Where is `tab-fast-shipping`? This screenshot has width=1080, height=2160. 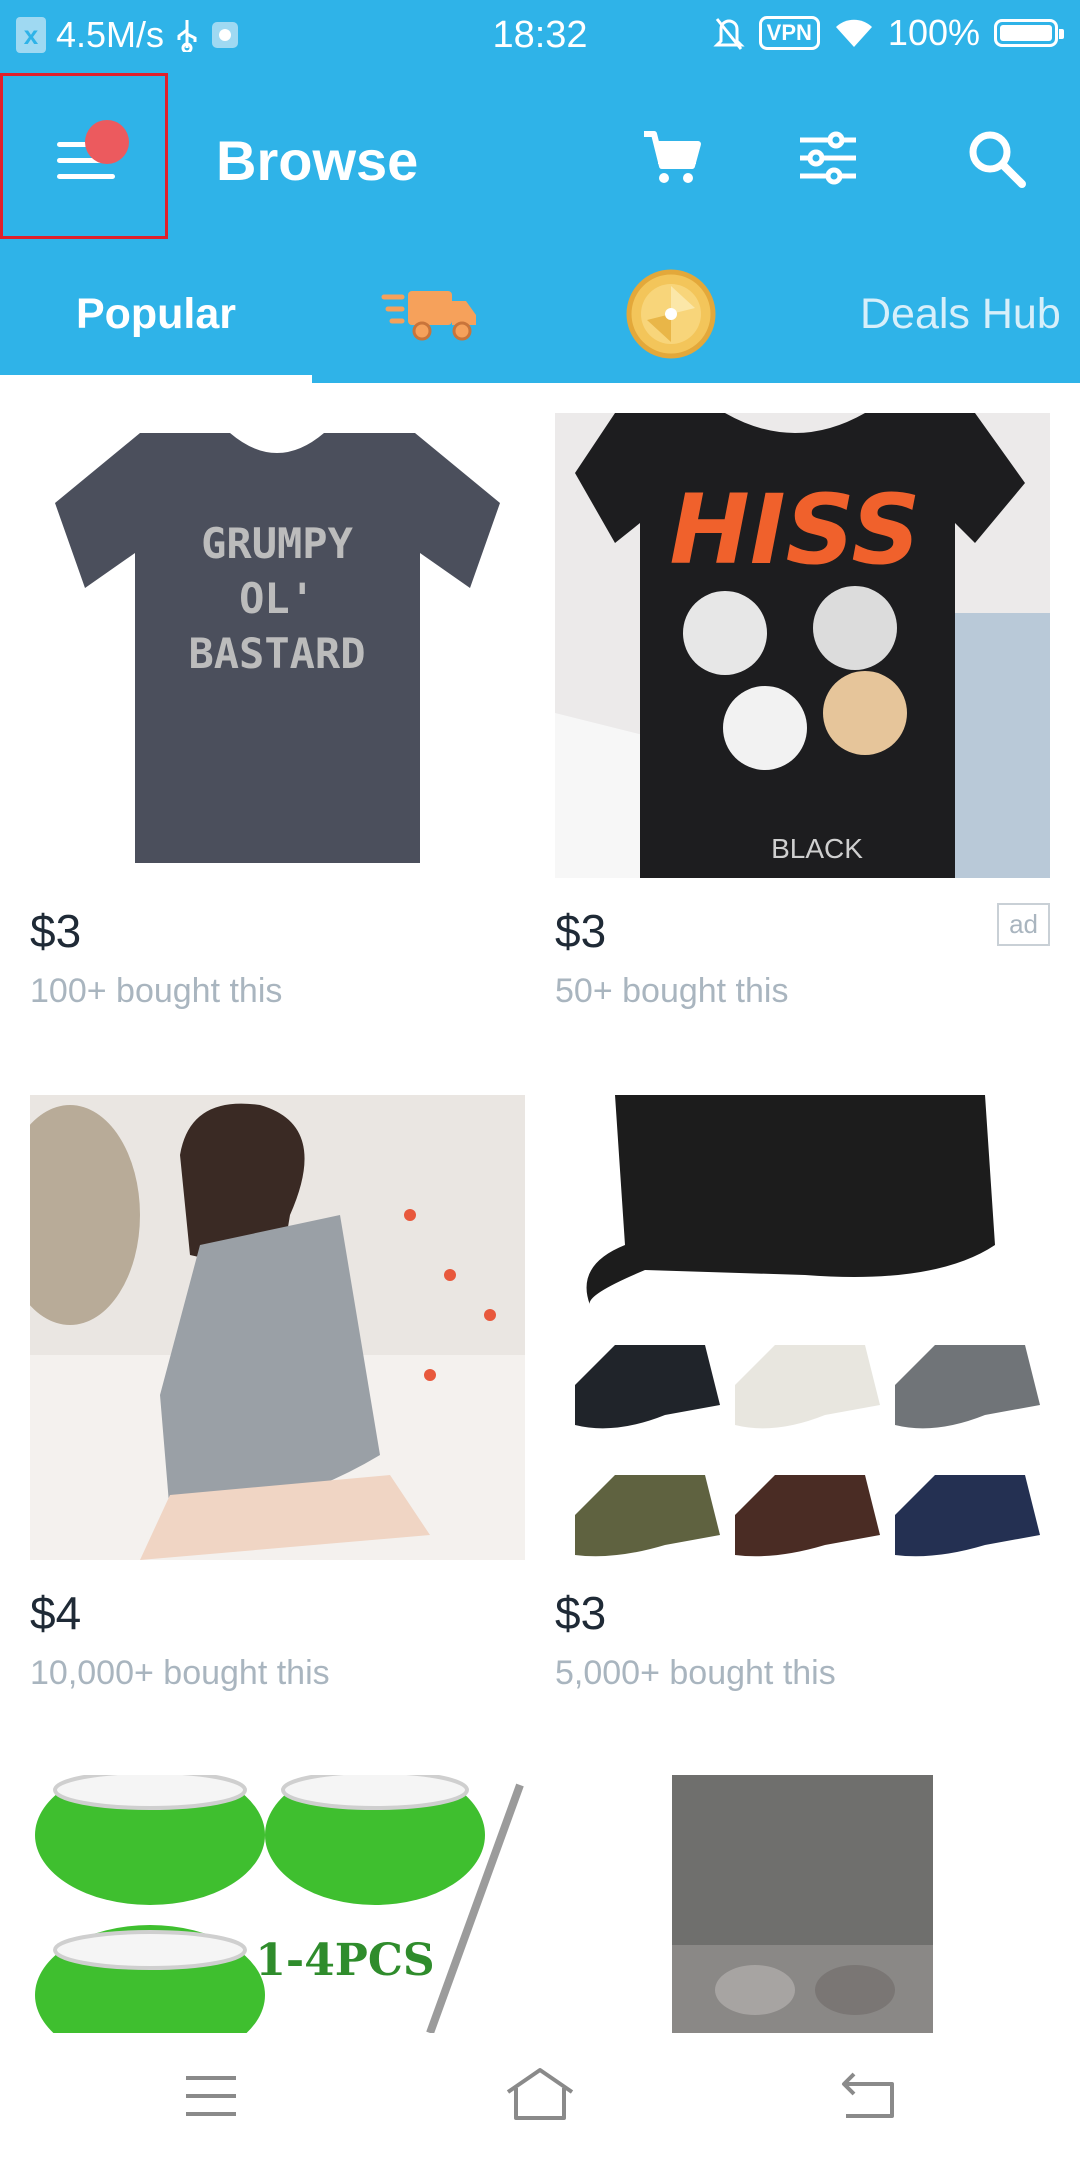
tab-fast-shipping is located at coordinates (430, 314).